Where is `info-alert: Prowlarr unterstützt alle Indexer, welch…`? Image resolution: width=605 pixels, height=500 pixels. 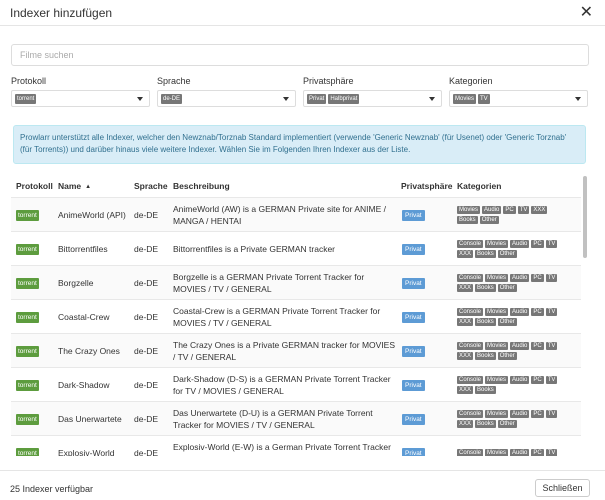 info-alert: Prowlarr unterstützt alle Indexer, welch… is located at coordinates (299, 144).